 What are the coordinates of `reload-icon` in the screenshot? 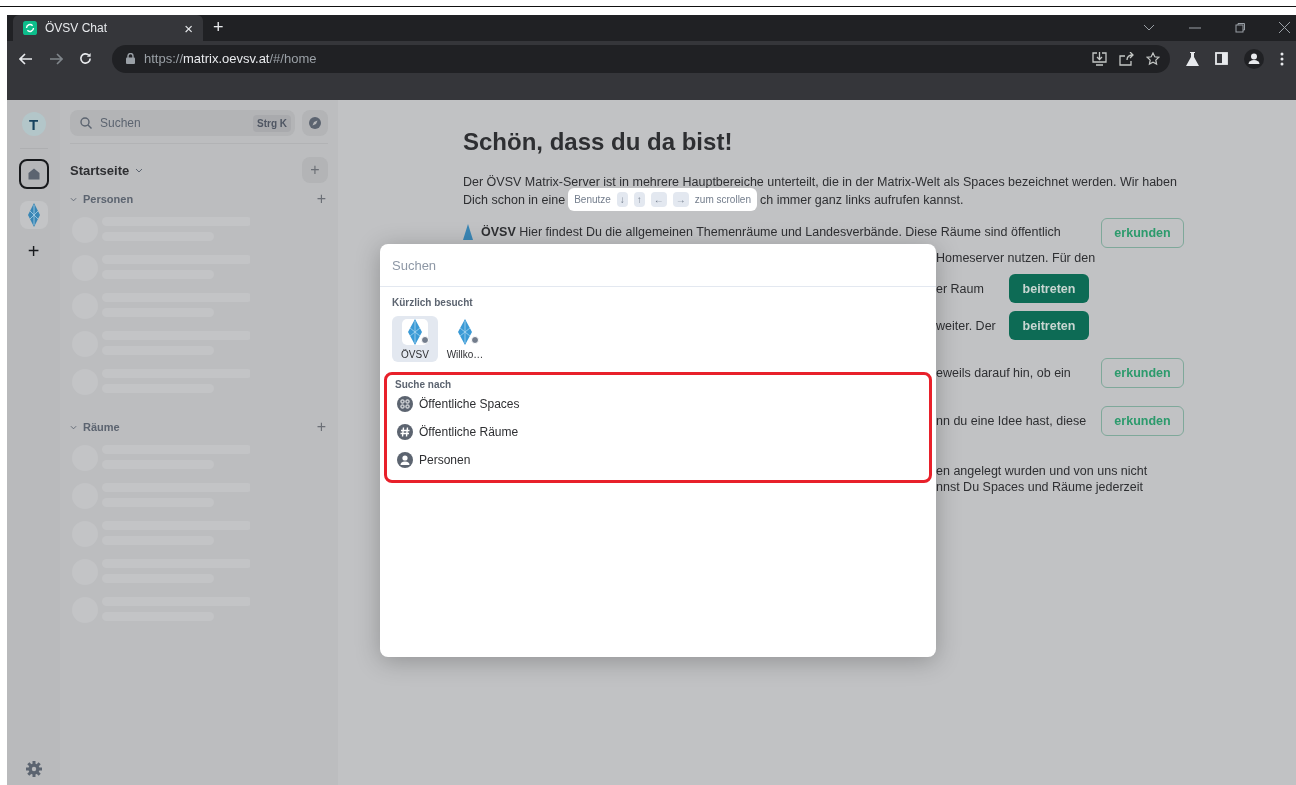 It's located at (85, 58).